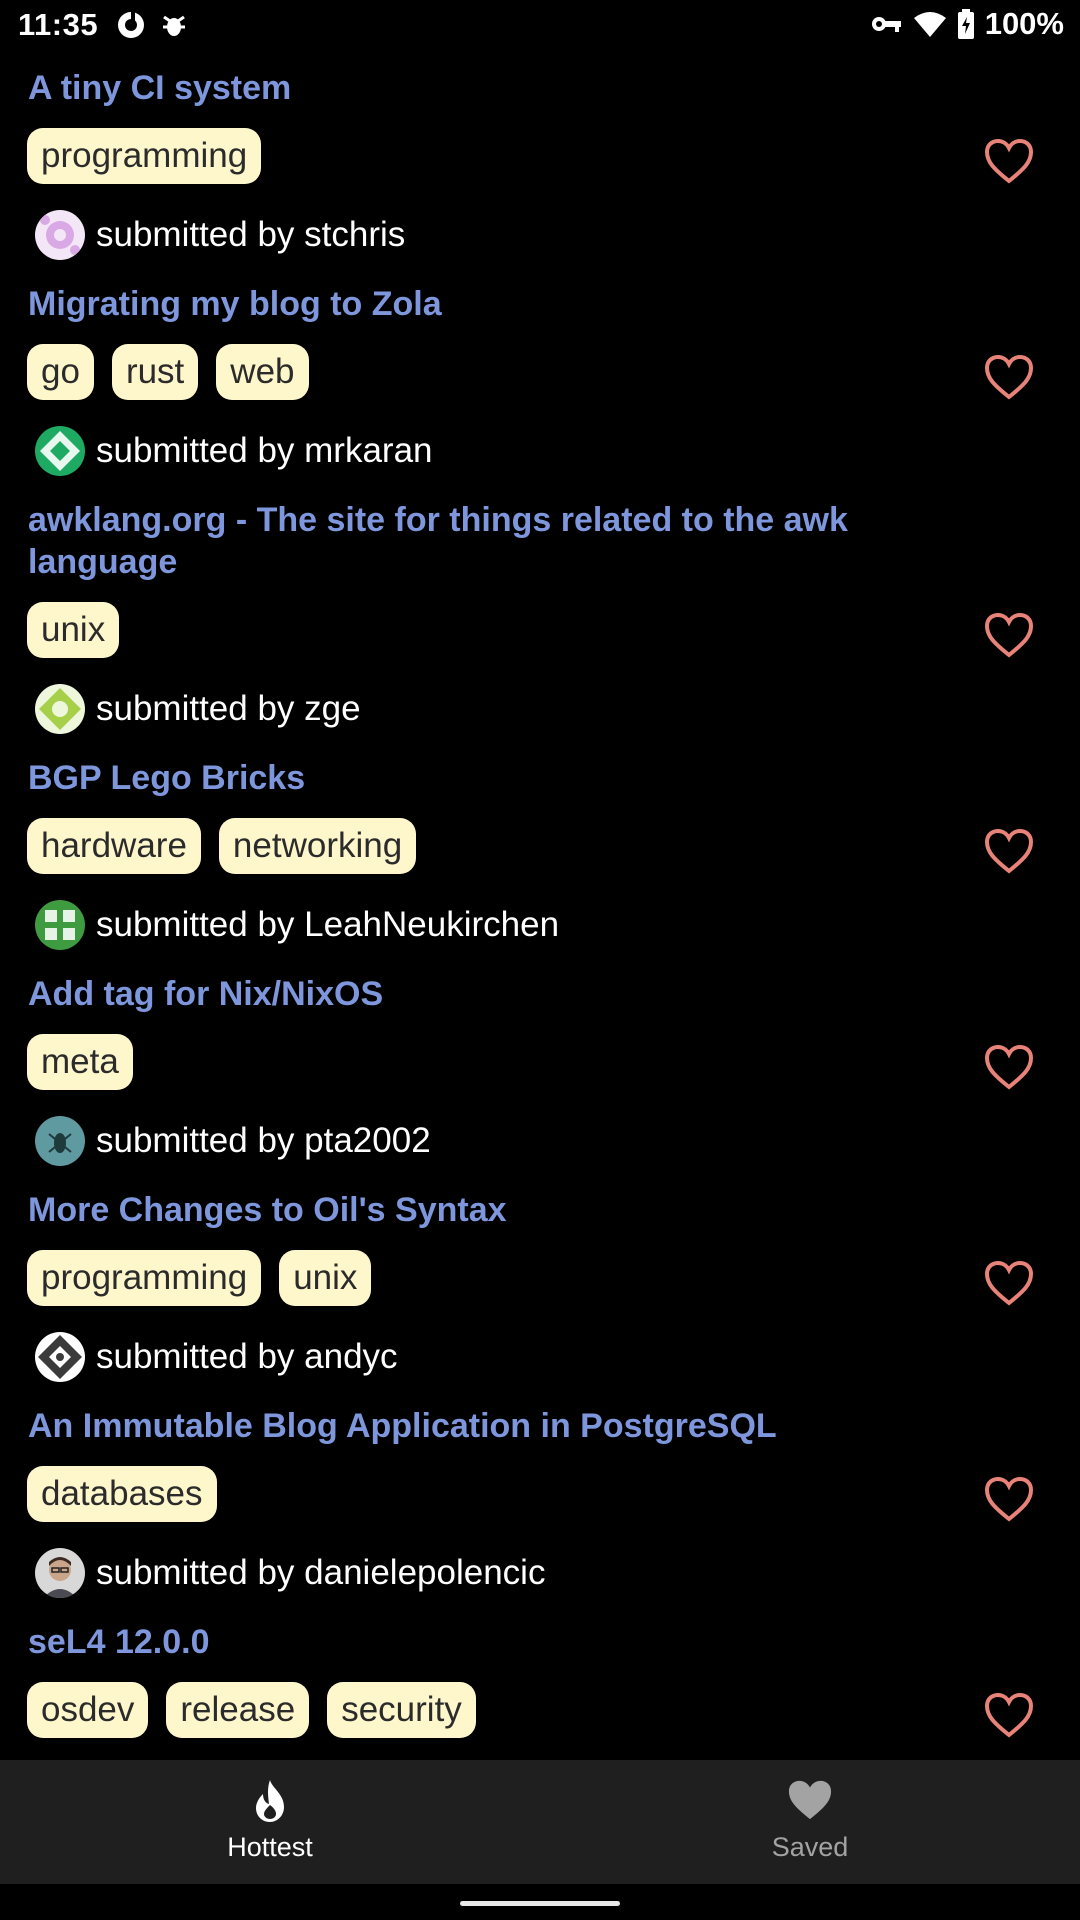 This screenshot has width=1080, height=1920. I want to click on data-saver-icon, so click(131, 25).